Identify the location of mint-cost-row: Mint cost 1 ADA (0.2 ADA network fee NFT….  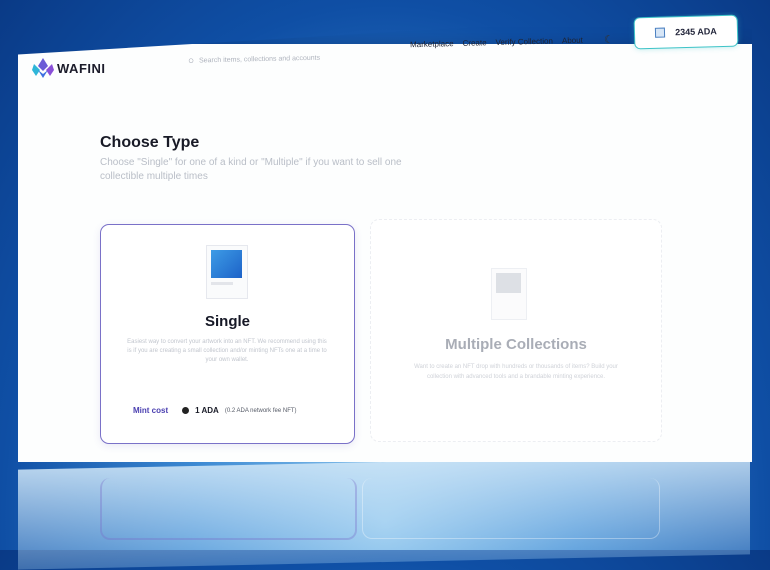
(215, 410).